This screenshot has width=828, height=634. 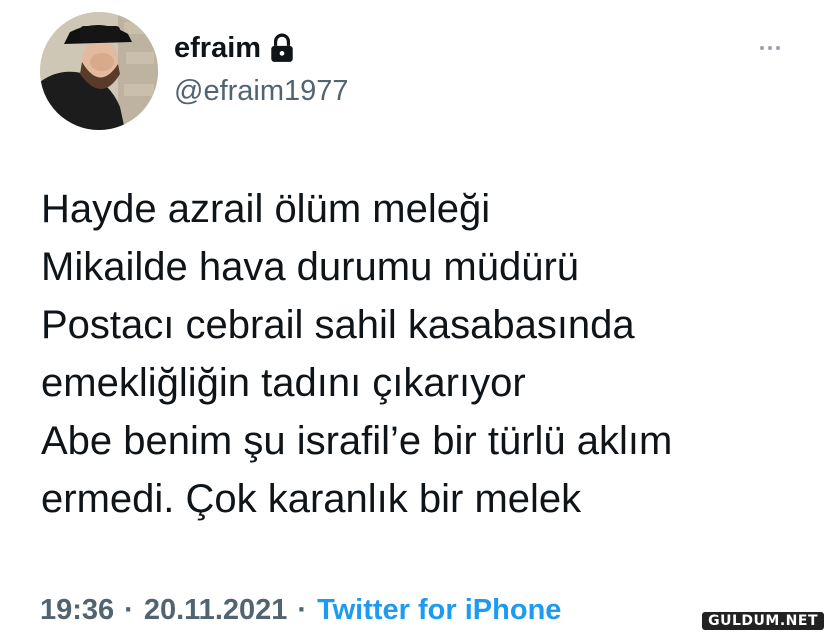 I want to click on user-avatar, so click(x=99, y=71).